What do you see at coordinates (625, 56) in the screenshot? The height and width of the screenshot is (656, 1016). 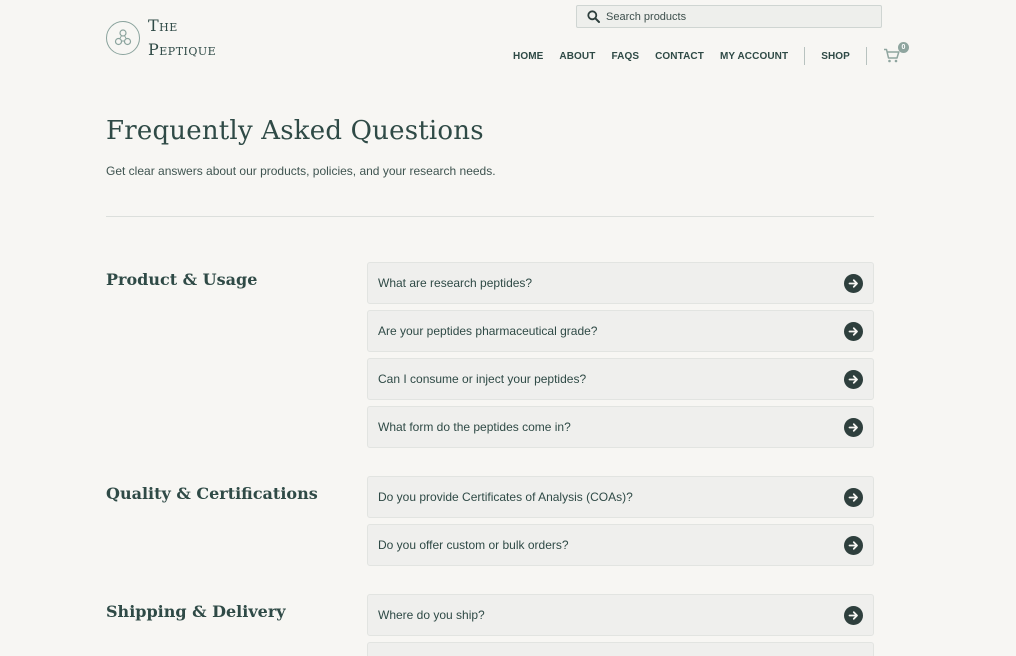 I see `nav-faqs: FAQS` at bounding box center [625, 56].